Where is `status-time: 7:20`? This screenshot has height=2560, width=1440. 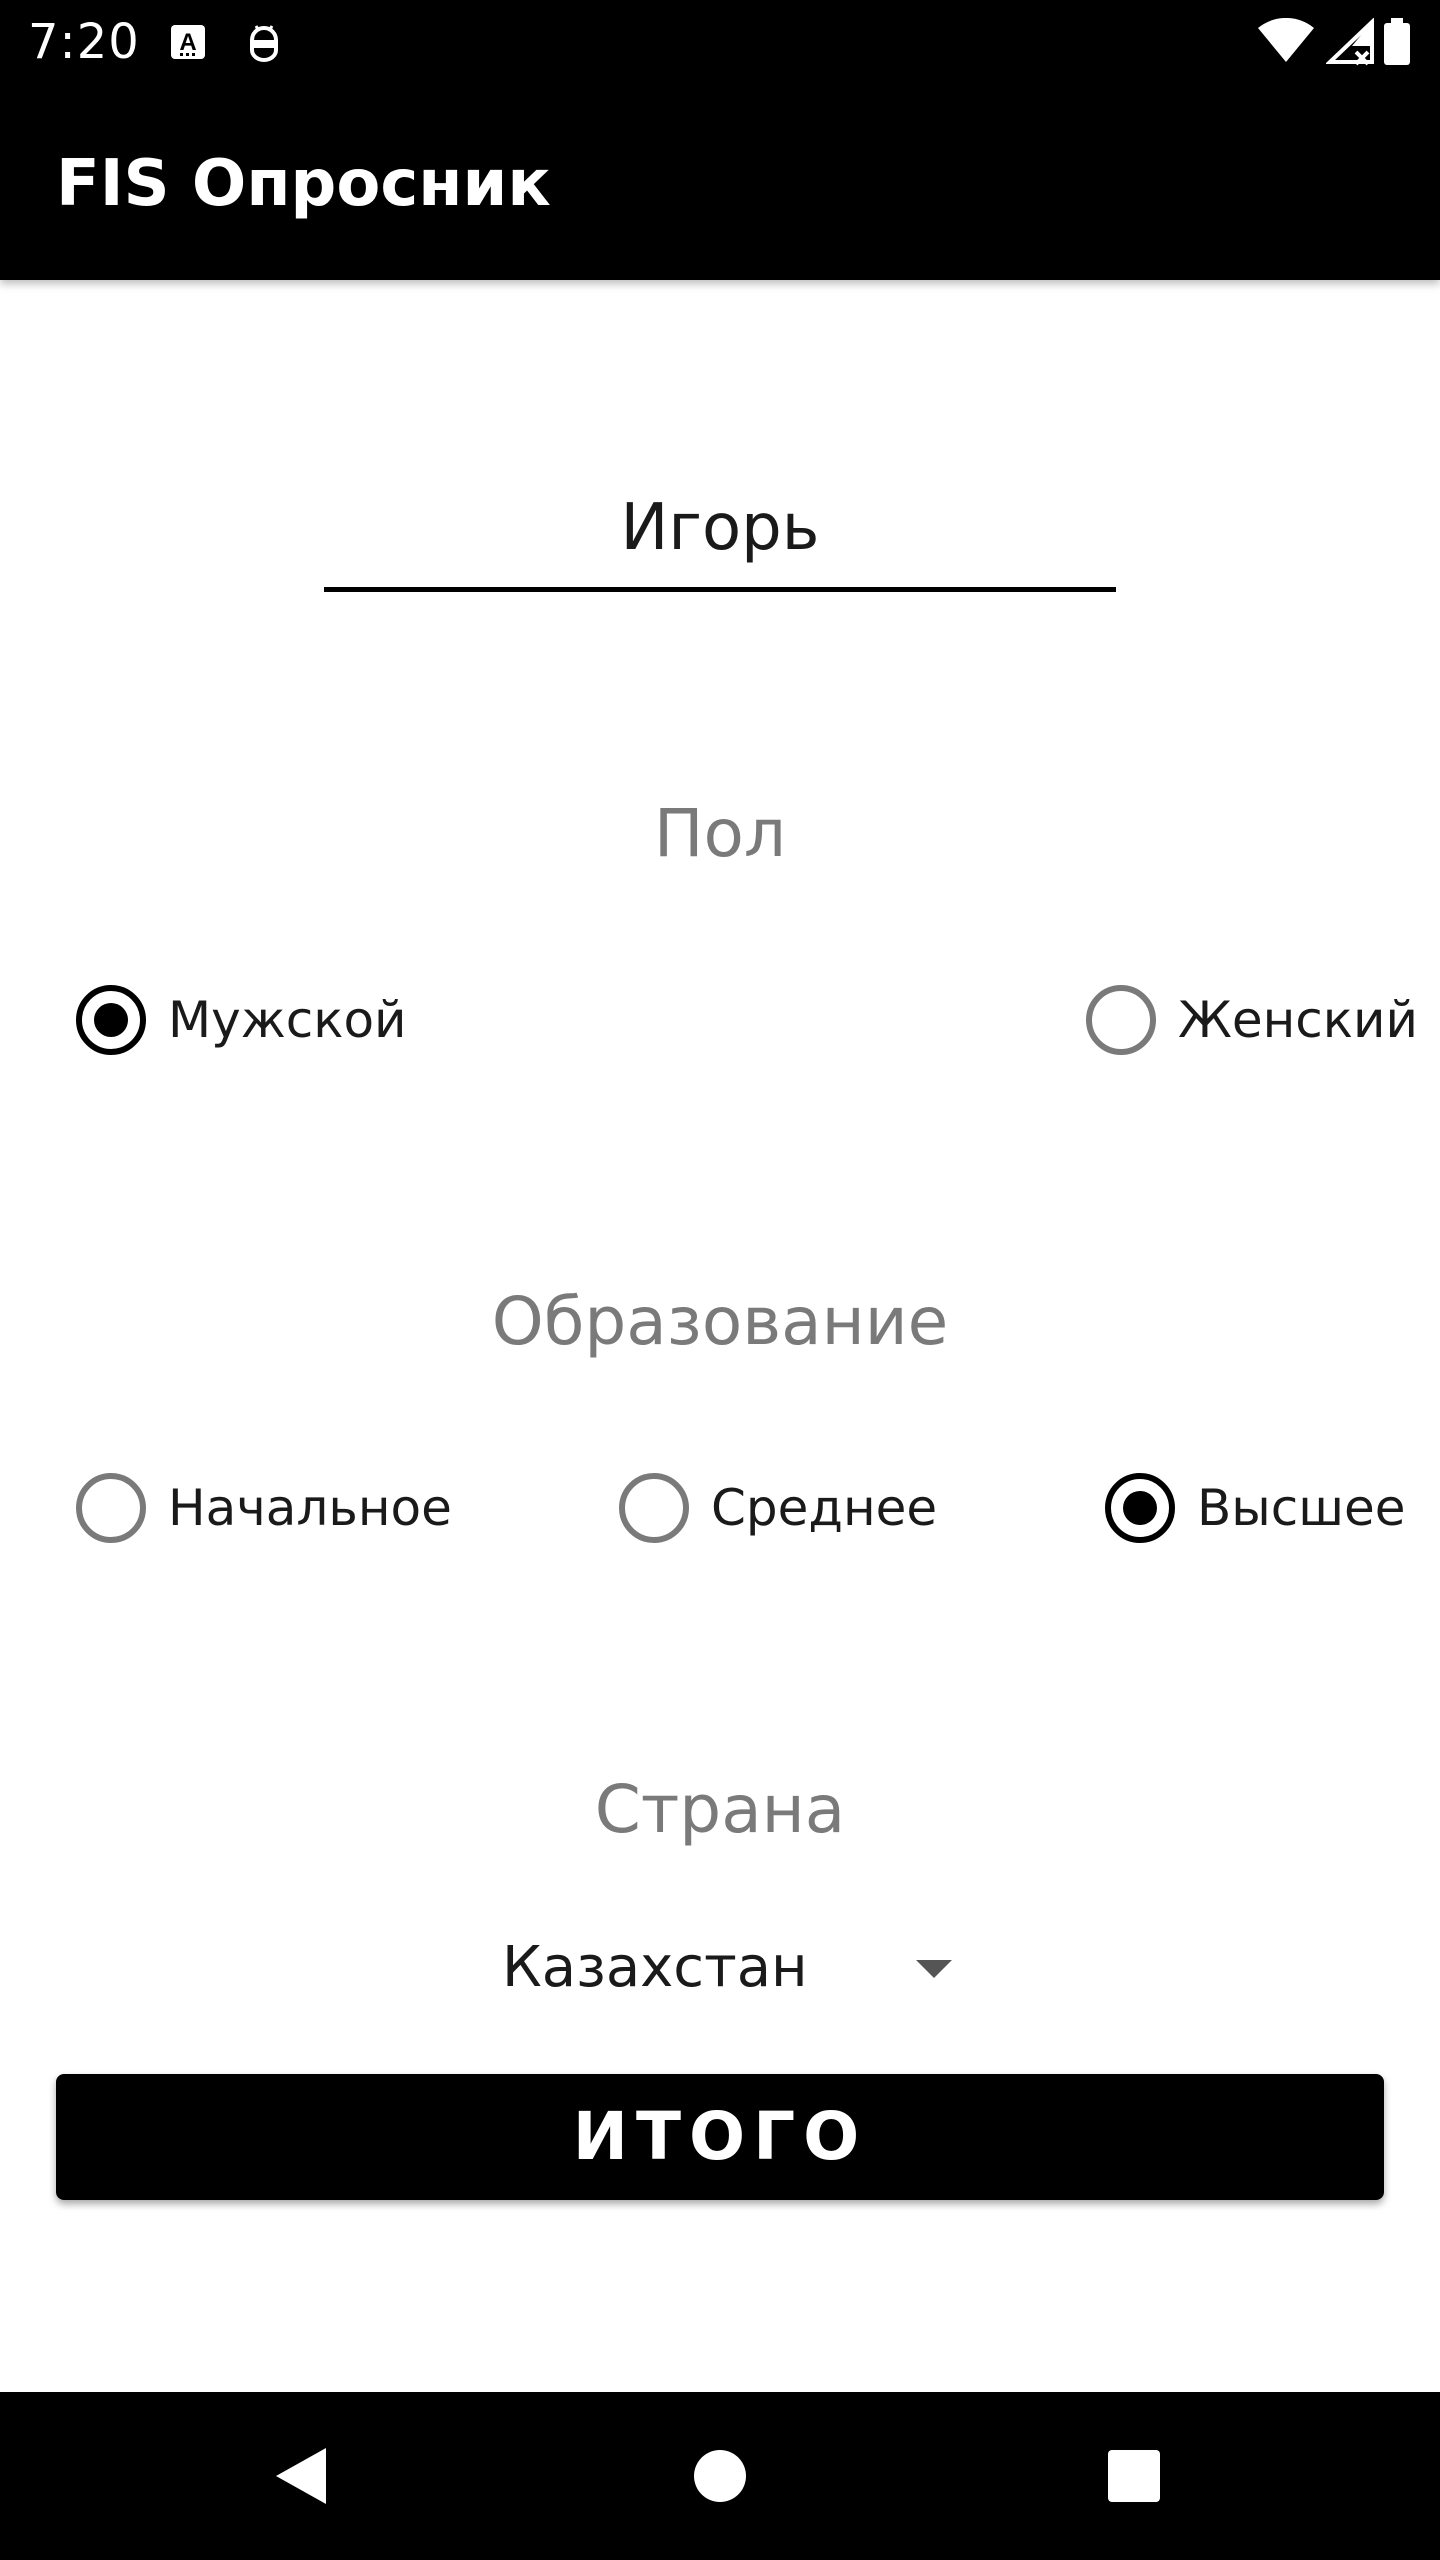 status-time: 7:20 is located at coordinates (84, 42).